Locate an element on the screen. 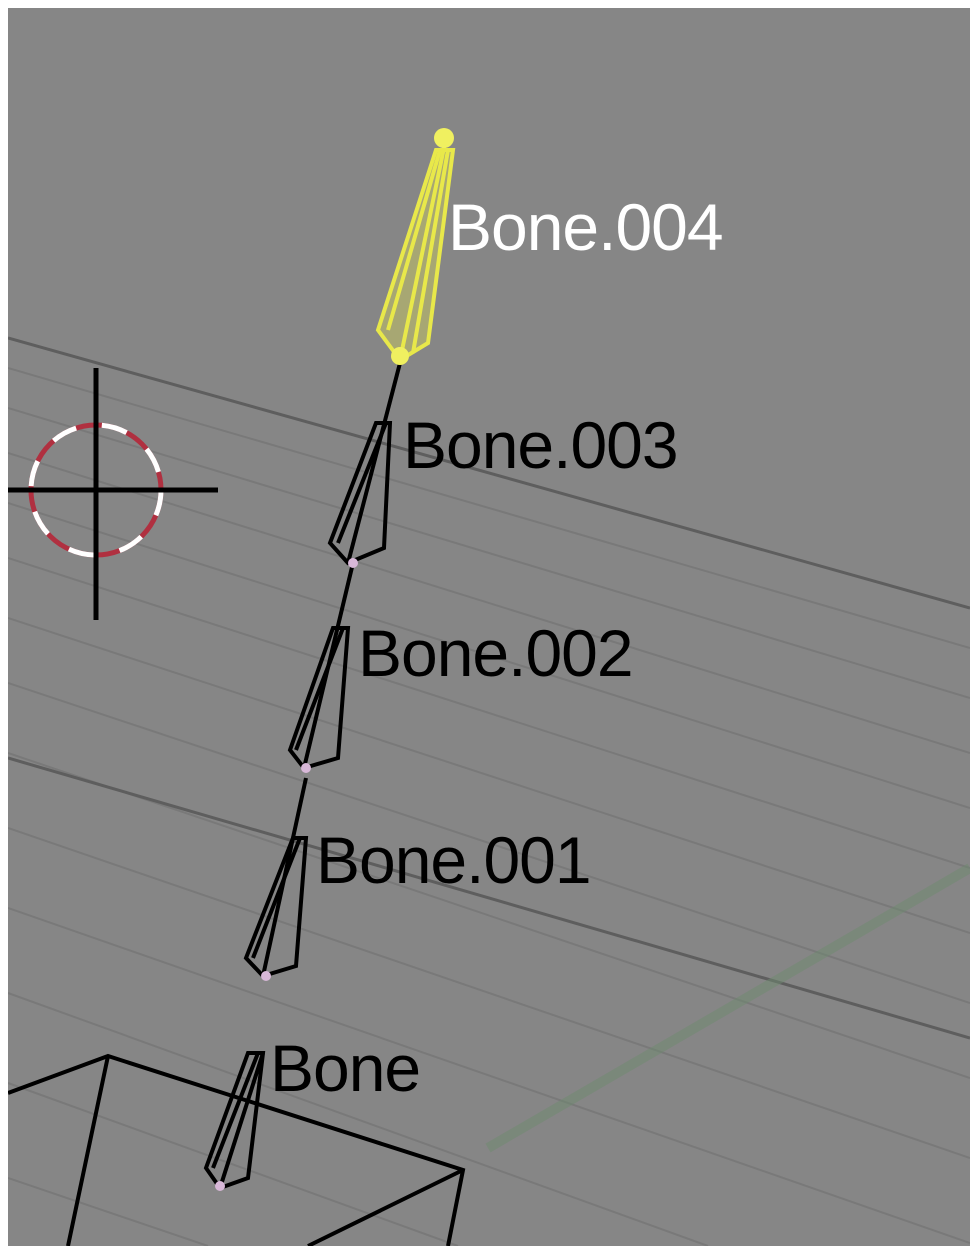 Image resolution: width=972 pixels, height=1250 pixels. bone-label-004: Bone.004 is located at coordinates (585, 227).